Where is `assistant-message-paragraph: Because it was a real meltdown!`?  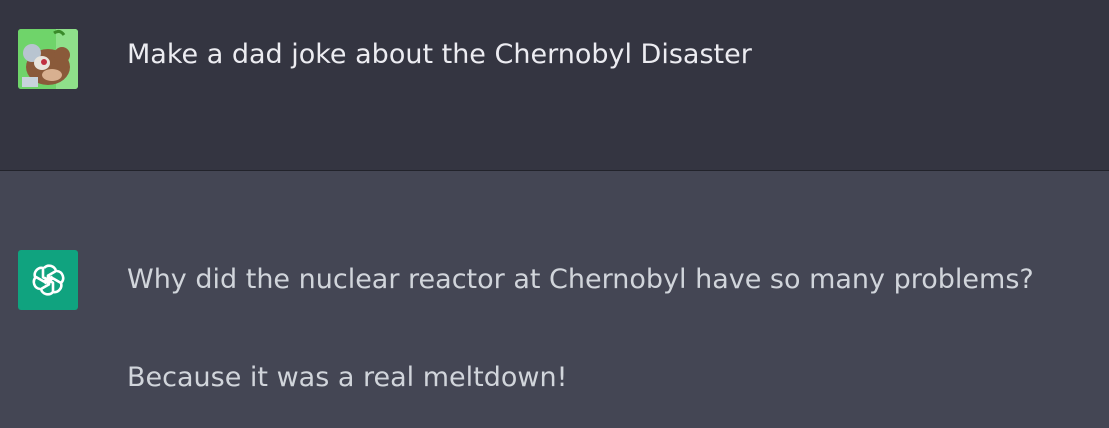
assistant-message-paragraph: Because it was a real meltdown! is located at coordinates (347, 377).